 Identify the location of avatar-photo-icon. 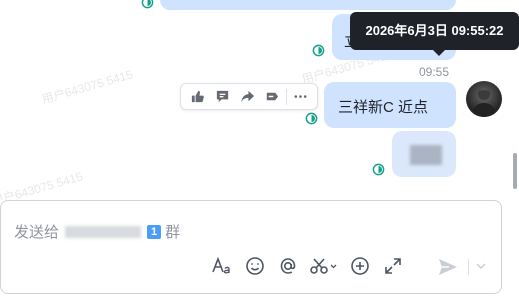
(484, 102).